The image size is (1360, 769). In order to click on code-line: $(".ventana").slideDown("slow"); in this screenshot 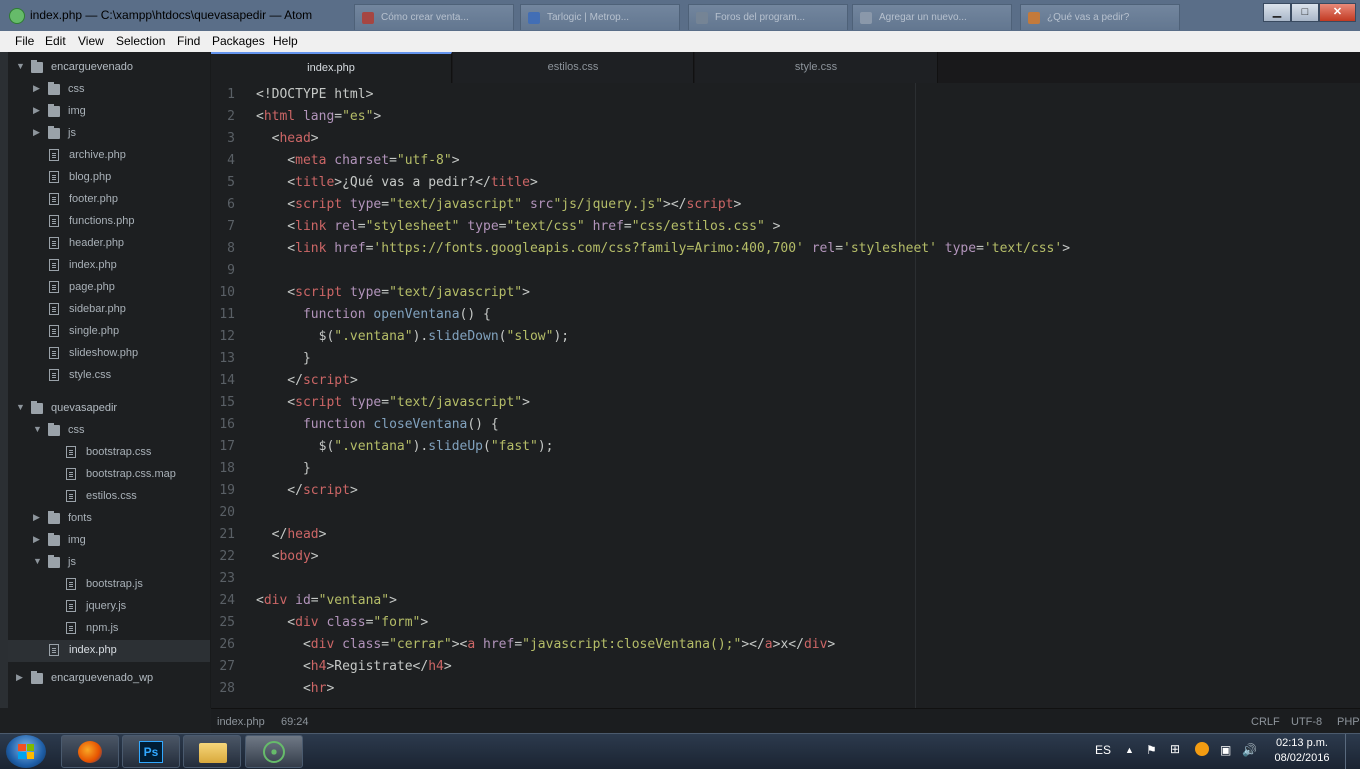, I will do `click(413, 336)`.